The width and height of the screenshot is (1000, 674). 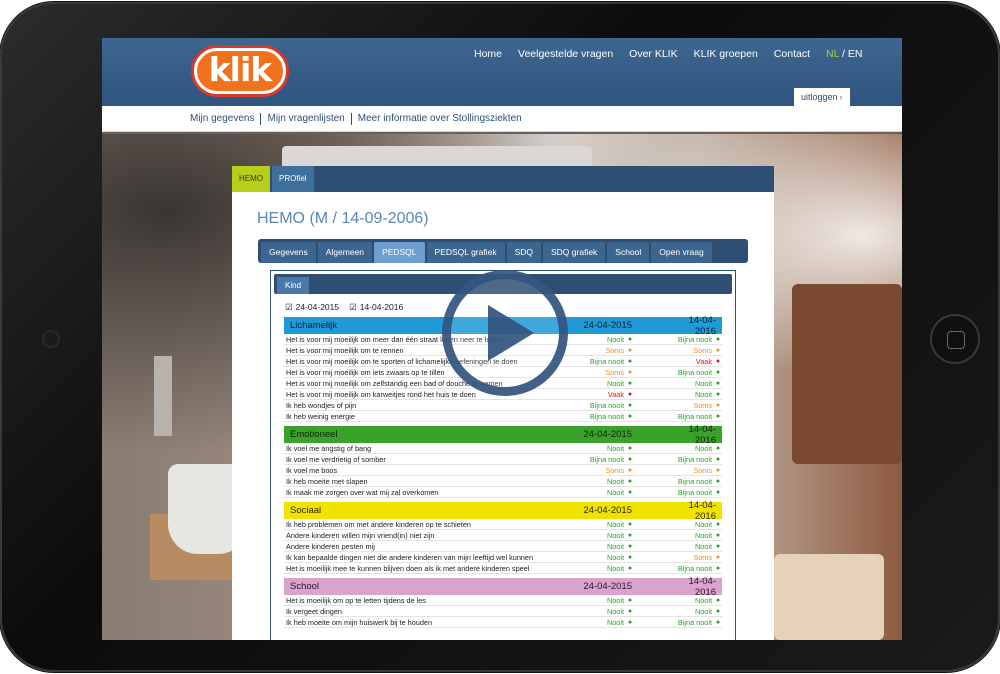 I want to click on desk-object-image, so click(x=847, y=374).